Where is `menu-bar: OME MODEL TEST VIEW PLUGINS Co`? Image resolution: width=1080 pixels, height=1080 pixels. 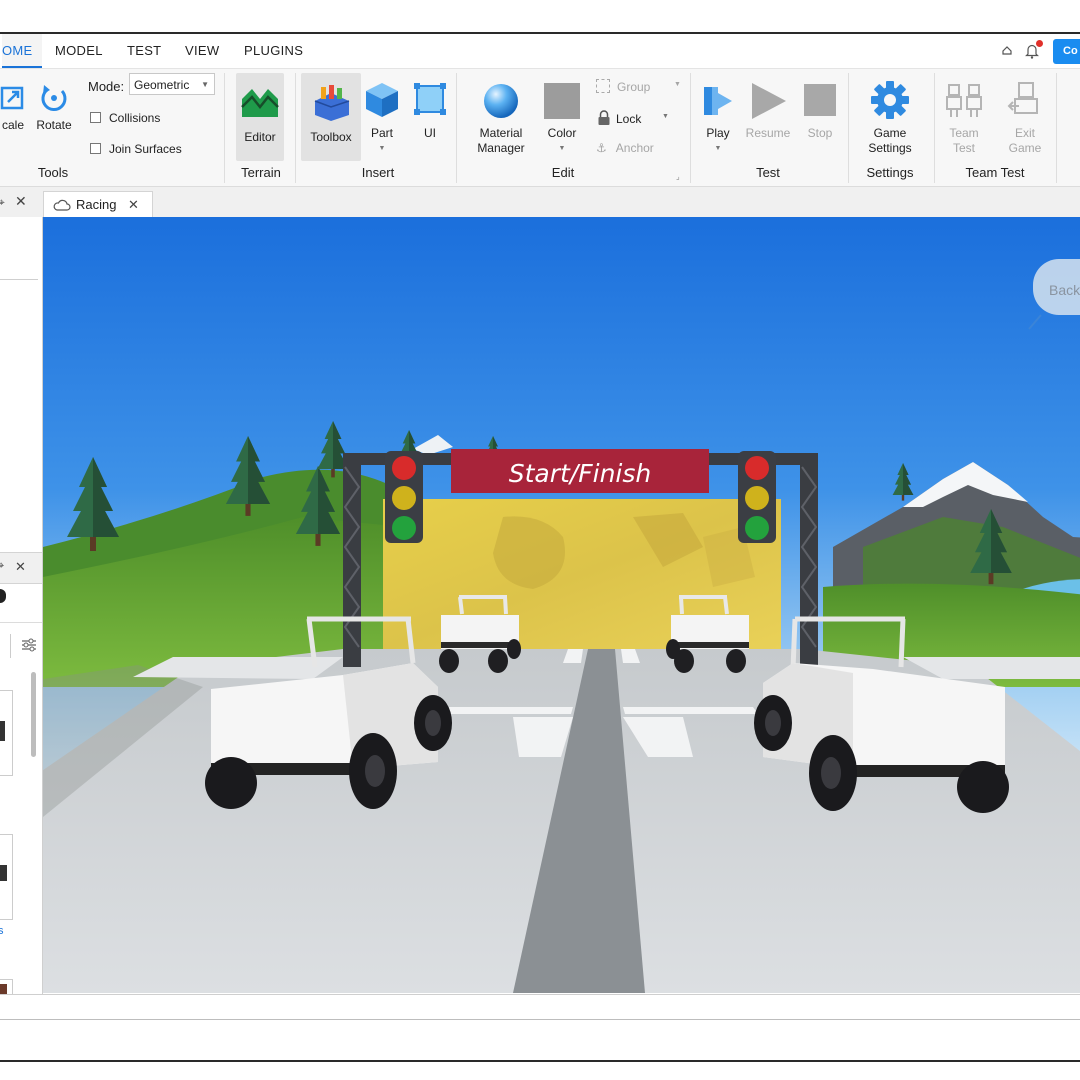
menu-bar: OME MODEL TEST VIEW PLUGINS Co is located at coordinates (540, 51).